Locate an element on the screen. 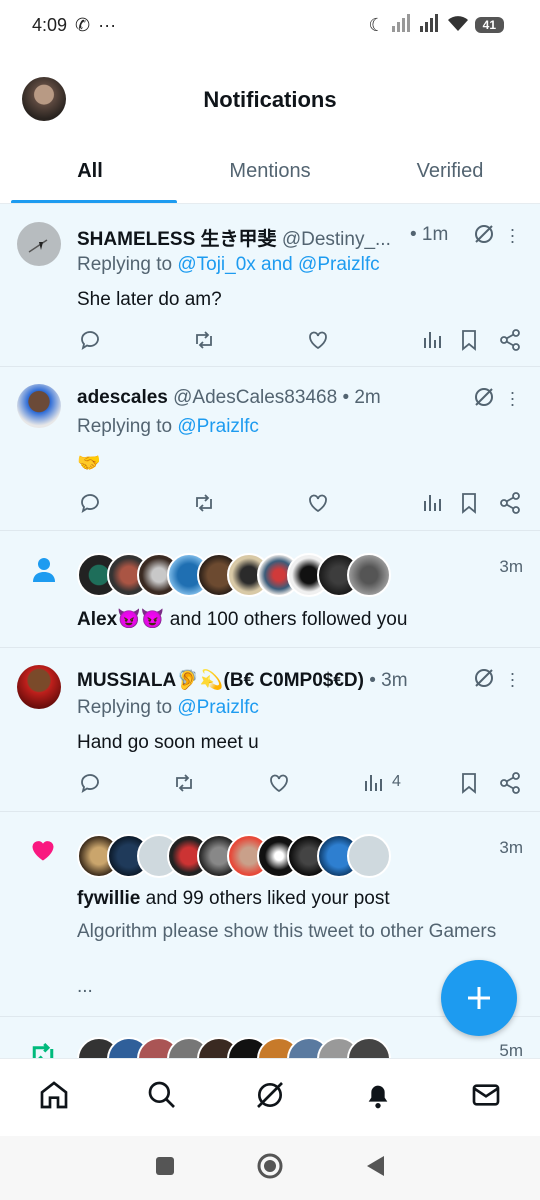 The width and height of the screenshot is (540, 1200). notification-tabs: All Mentions Verified is located at coordinates (270, 177).